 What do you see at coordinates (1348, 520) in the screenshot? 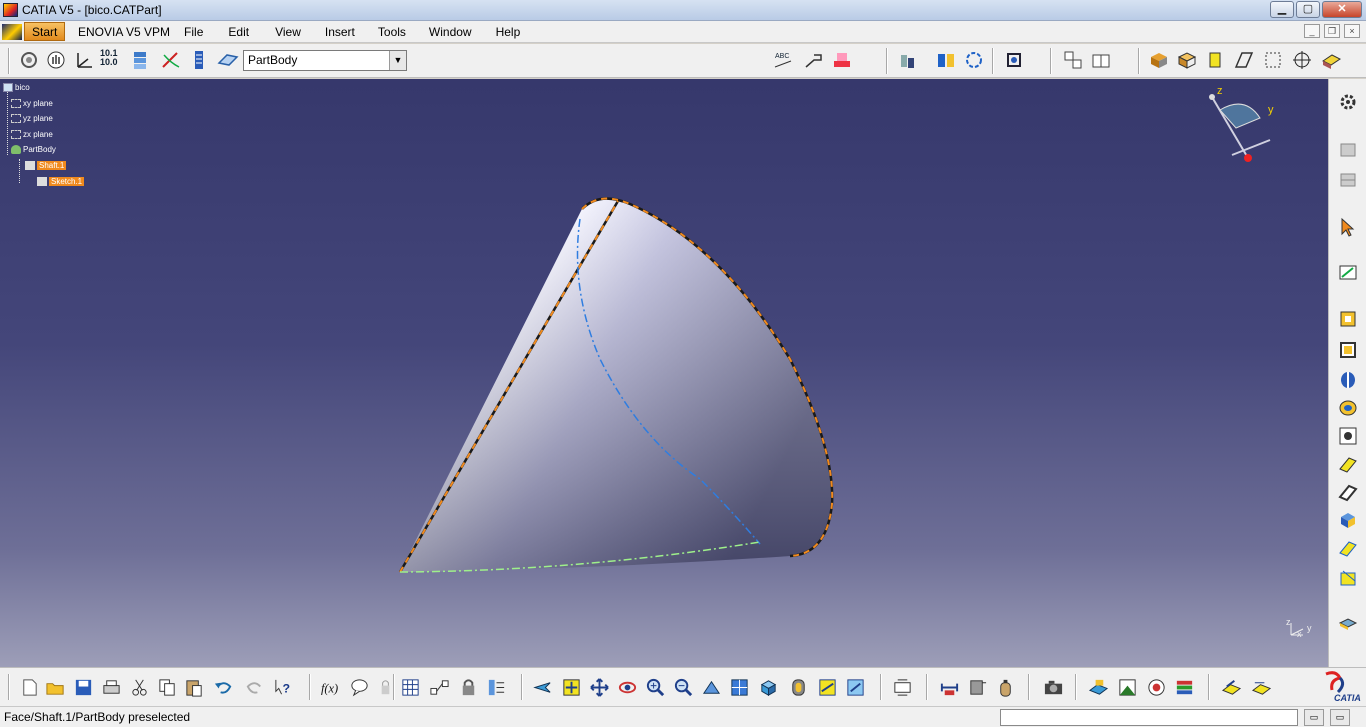
I see `solid-combine-icon` at bounding box center [1348, 520].